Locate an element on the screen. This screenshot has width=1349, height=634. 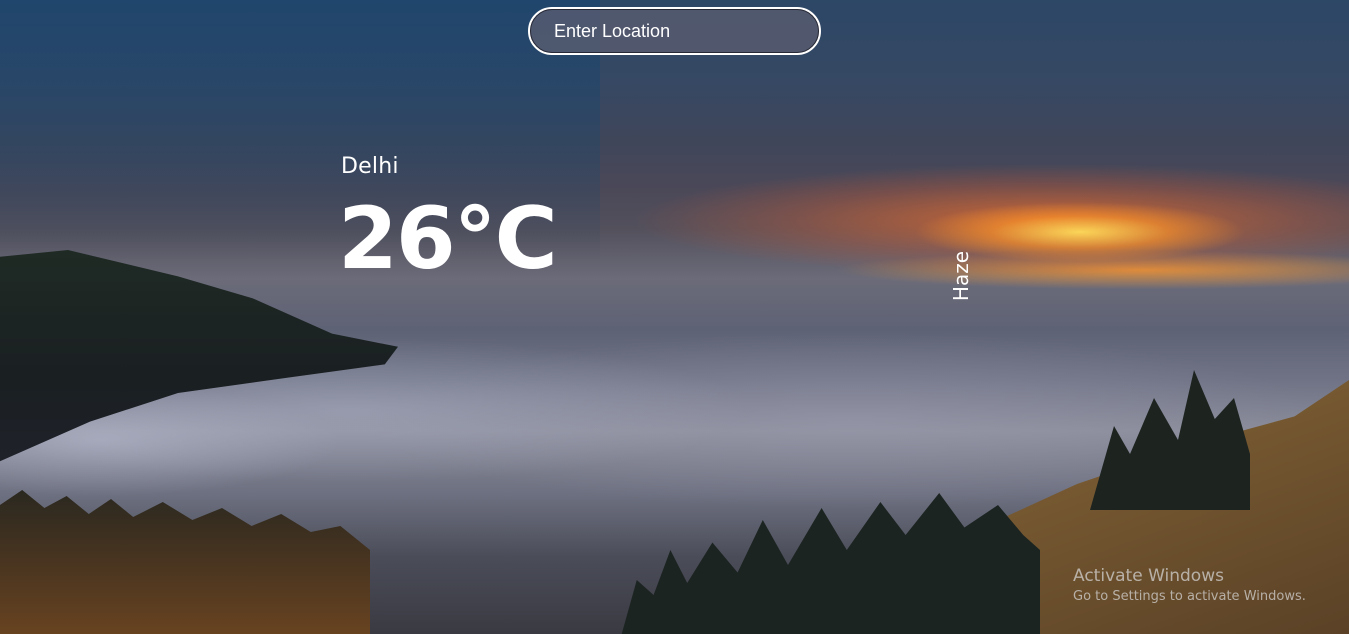
location-search-input is located at coordinates (674, 31).